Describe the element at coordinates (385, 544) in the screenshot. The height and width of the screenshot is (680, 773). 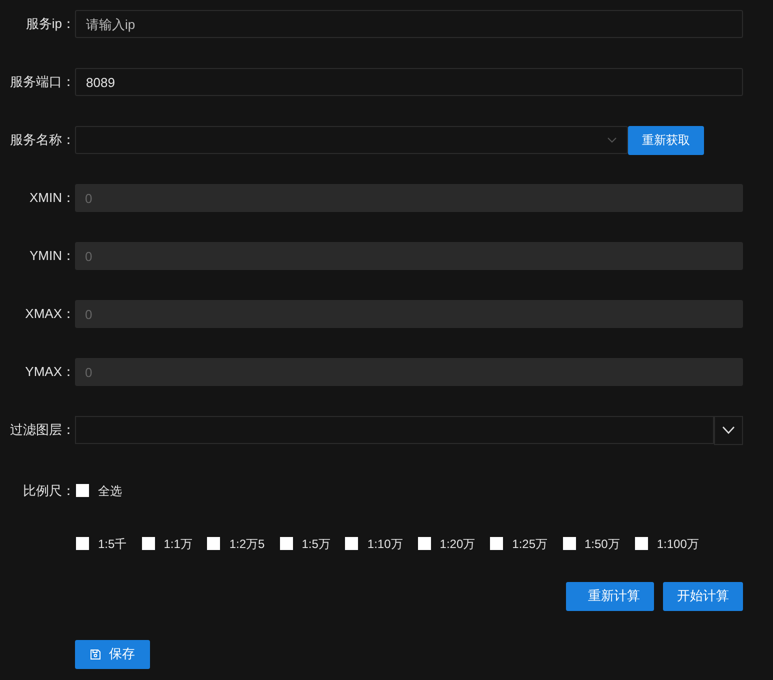
I see `checkbox-label: 1:10万` at that location.